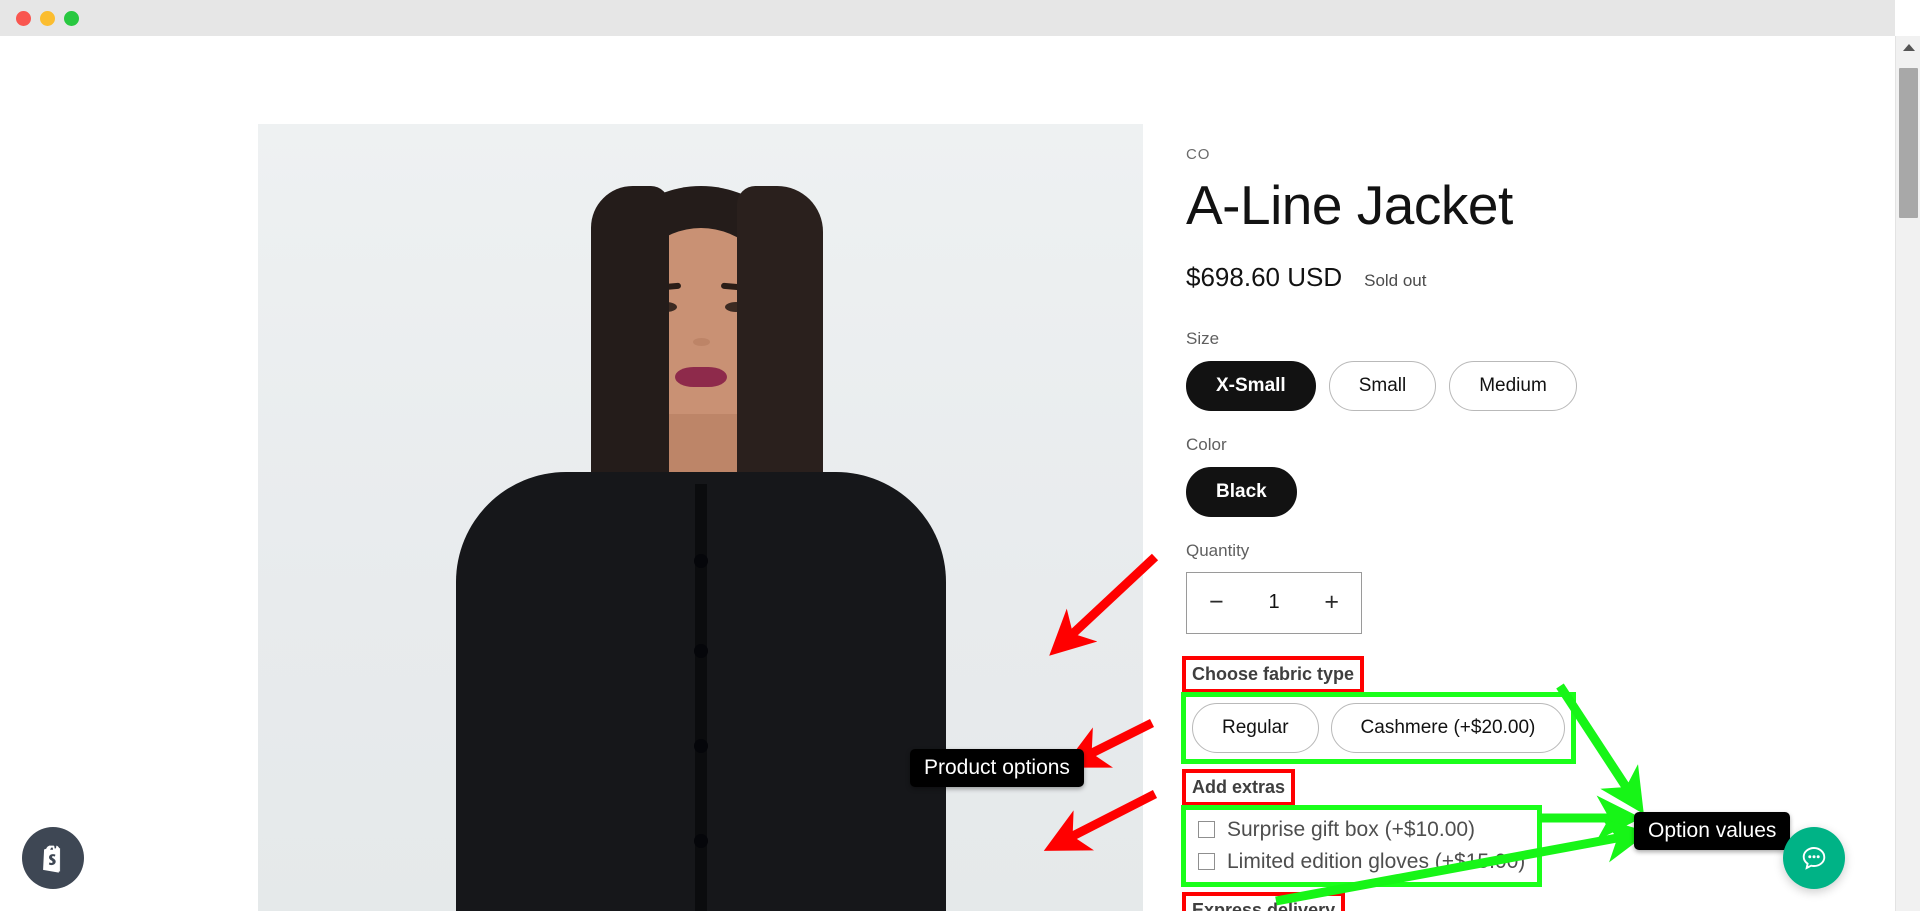 This screenshot has width=1920, height=911. What do you see at coordinates (1255, 727) in the screenshot?
I see `fabric-option-regular: Regular` at bounding box center [1255, 727].